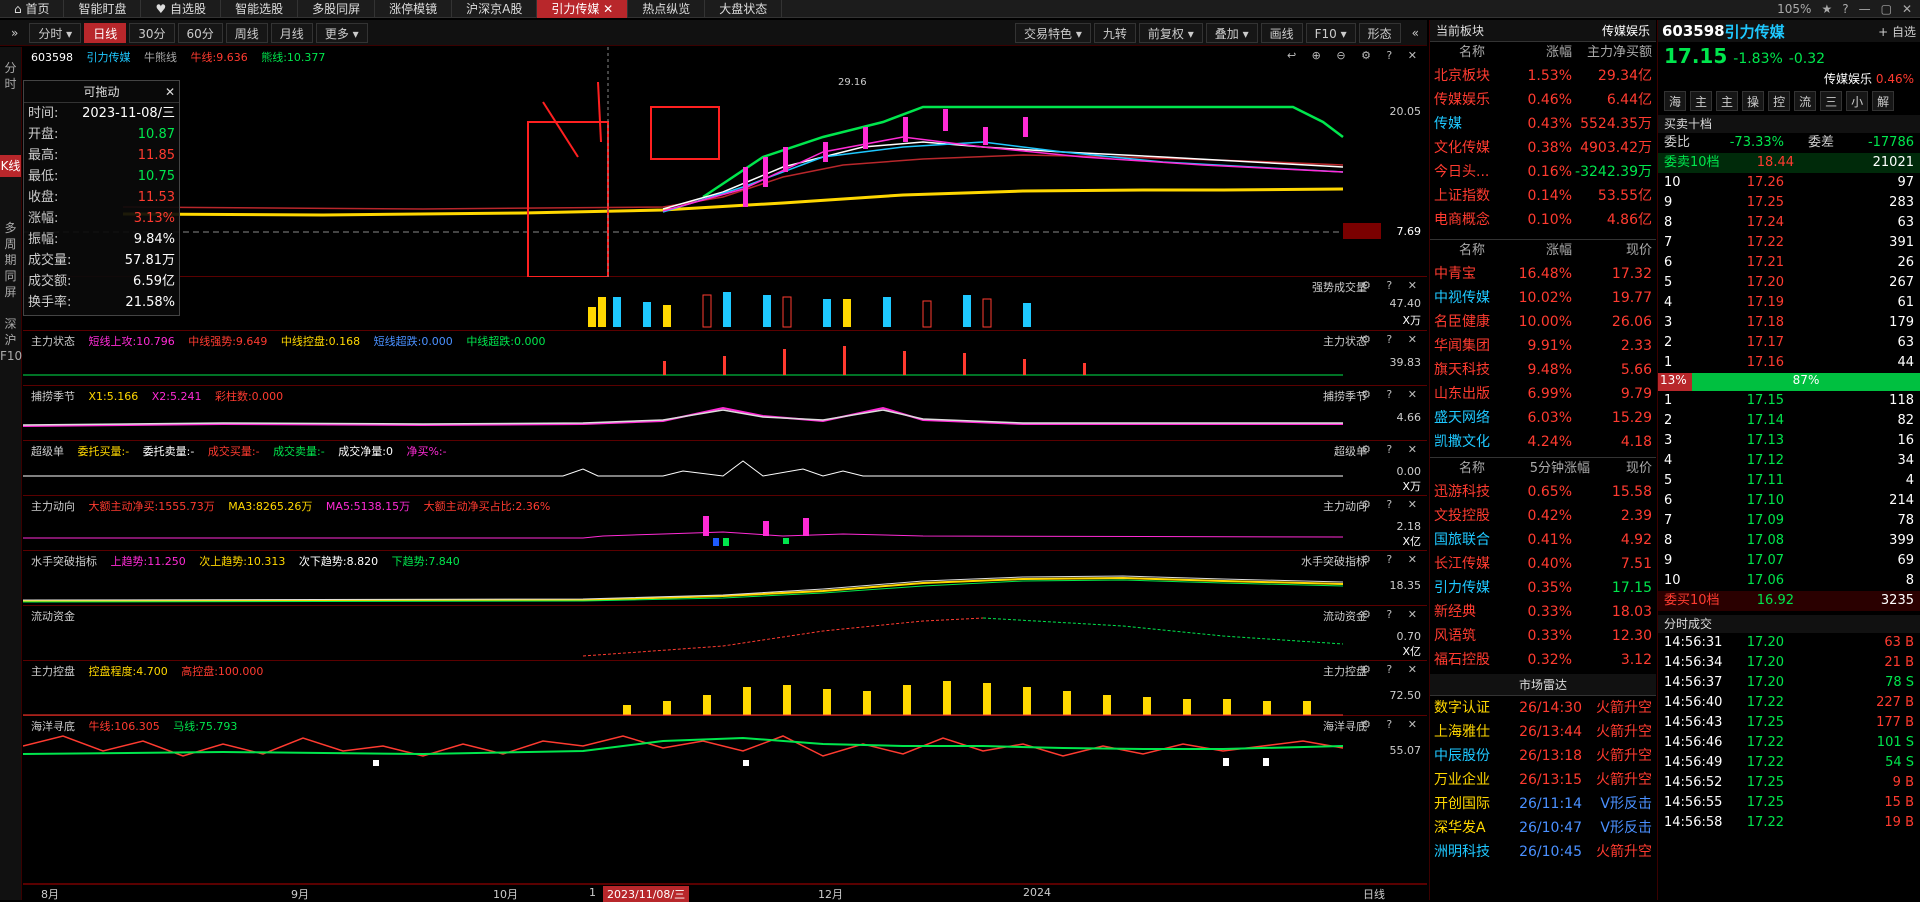 This screenshot has height=902, width=1920. Describe the element at coordinates (725, 633) in the screenshot. I see `panel-liquidity: 流动资金 流动资金 ⚙ ? ✕ 0.70 X亿` at that location.